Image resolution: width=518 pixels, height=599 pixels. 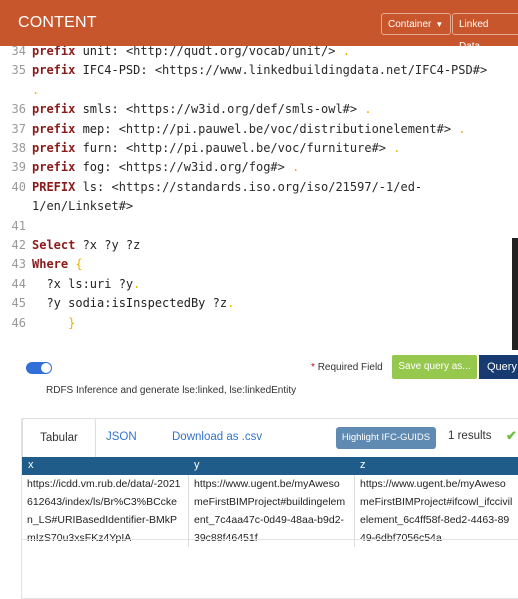 I want to click on download-csv-link: Download as .csv, so click(x=217, y=437).